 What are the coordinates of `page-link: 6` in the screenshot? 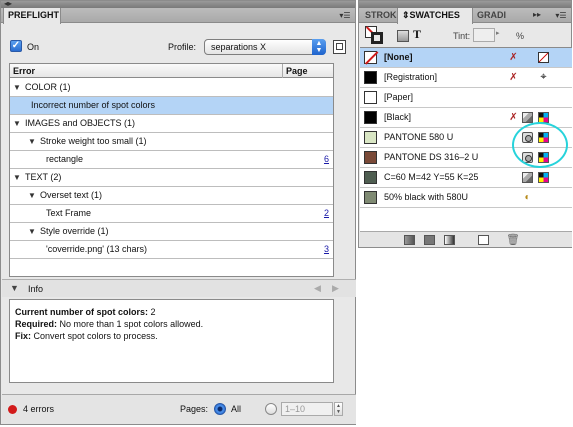 It's located at (326, 159).